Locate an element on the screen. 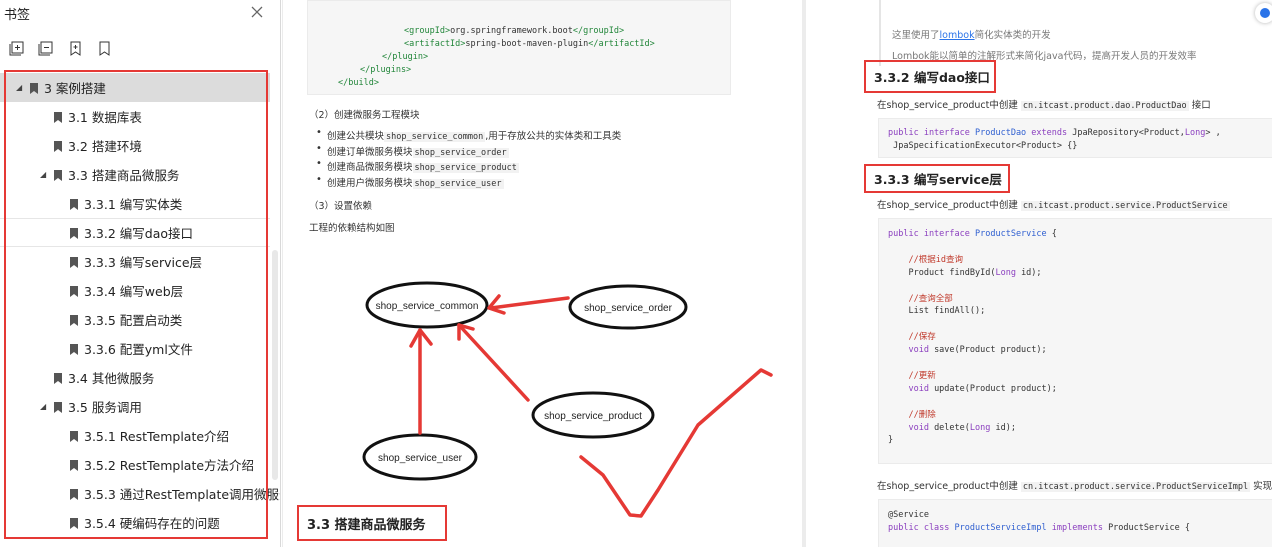  code-line: void update(Product product); is located at coordinates (972, 388).